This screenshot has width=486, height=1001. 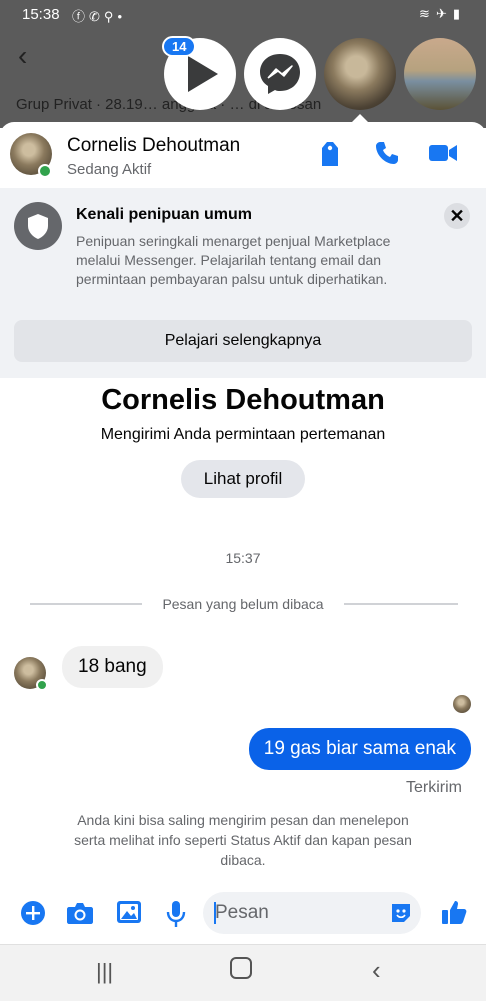 I want to click on shop-tag-icon, so click(x=330, y=154).